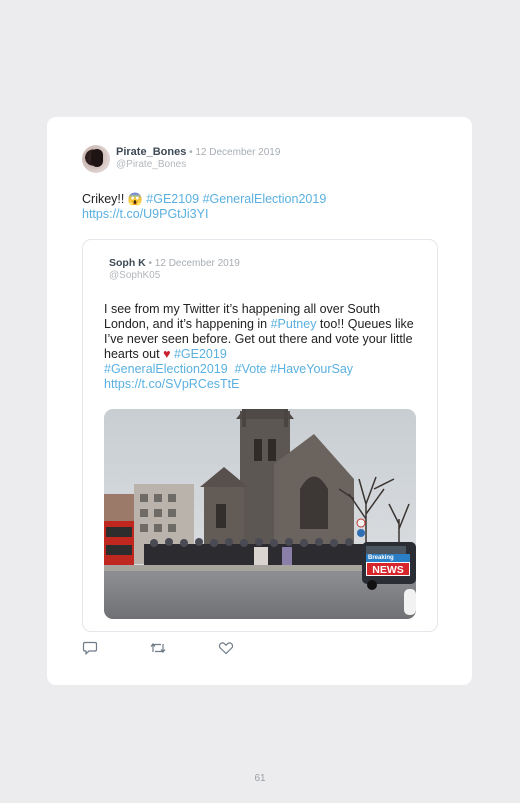 The image size is (520, 803). Describe the element at coordinates (105, 199) in the screenshot. I see `tweet-text-plain: Crikey!!` at that location.